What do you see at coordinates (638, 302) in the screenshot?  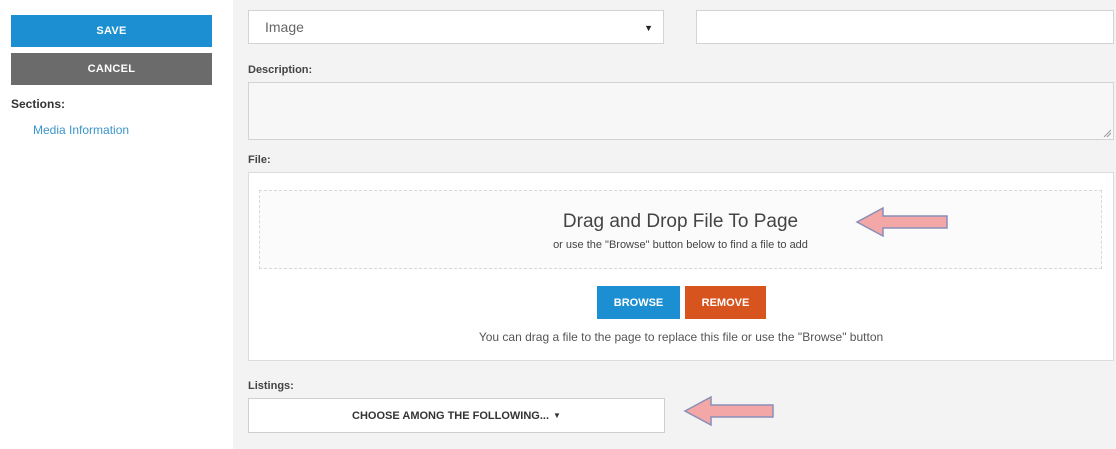 I see `browse-button: BROWSE` at bounding box center [638, 302].